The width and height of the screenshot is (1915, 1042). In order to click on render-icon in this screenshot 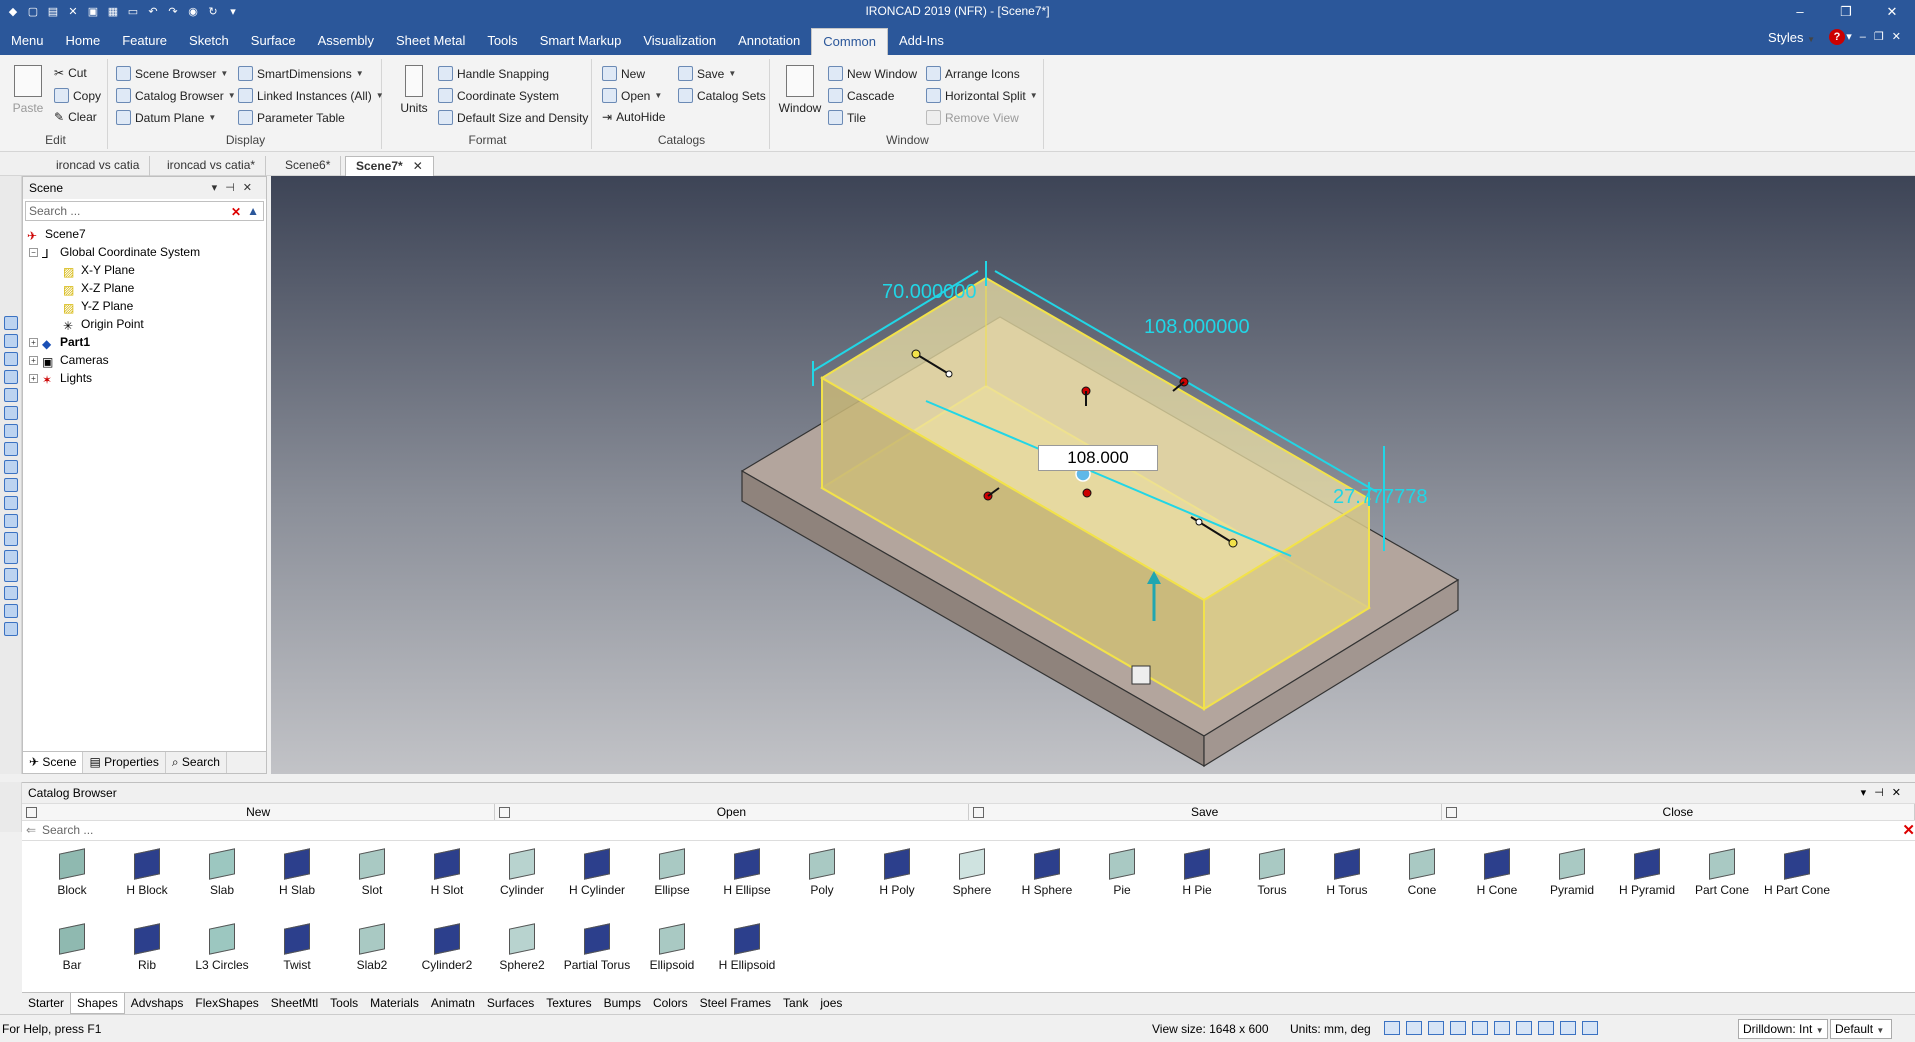, I will do `click(1480, 1028)`.